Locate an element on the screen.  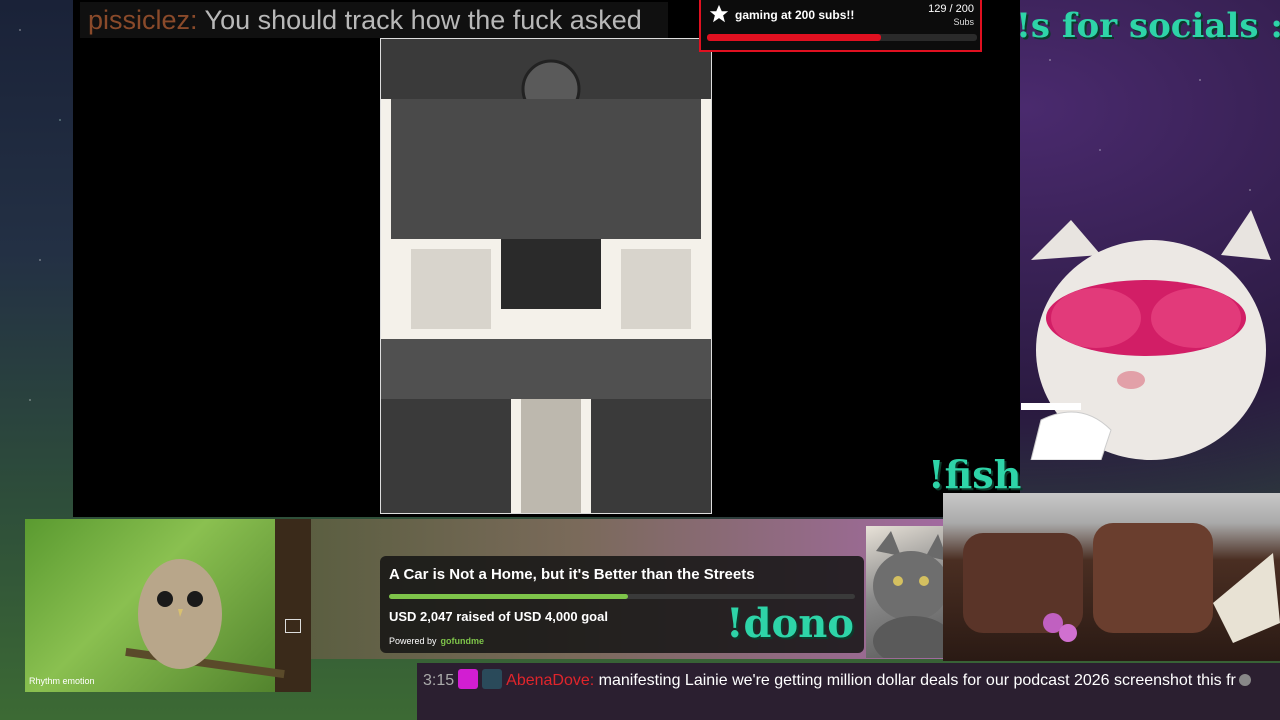
cat-sleep-mask-image is located at coordinates (1140, 330).